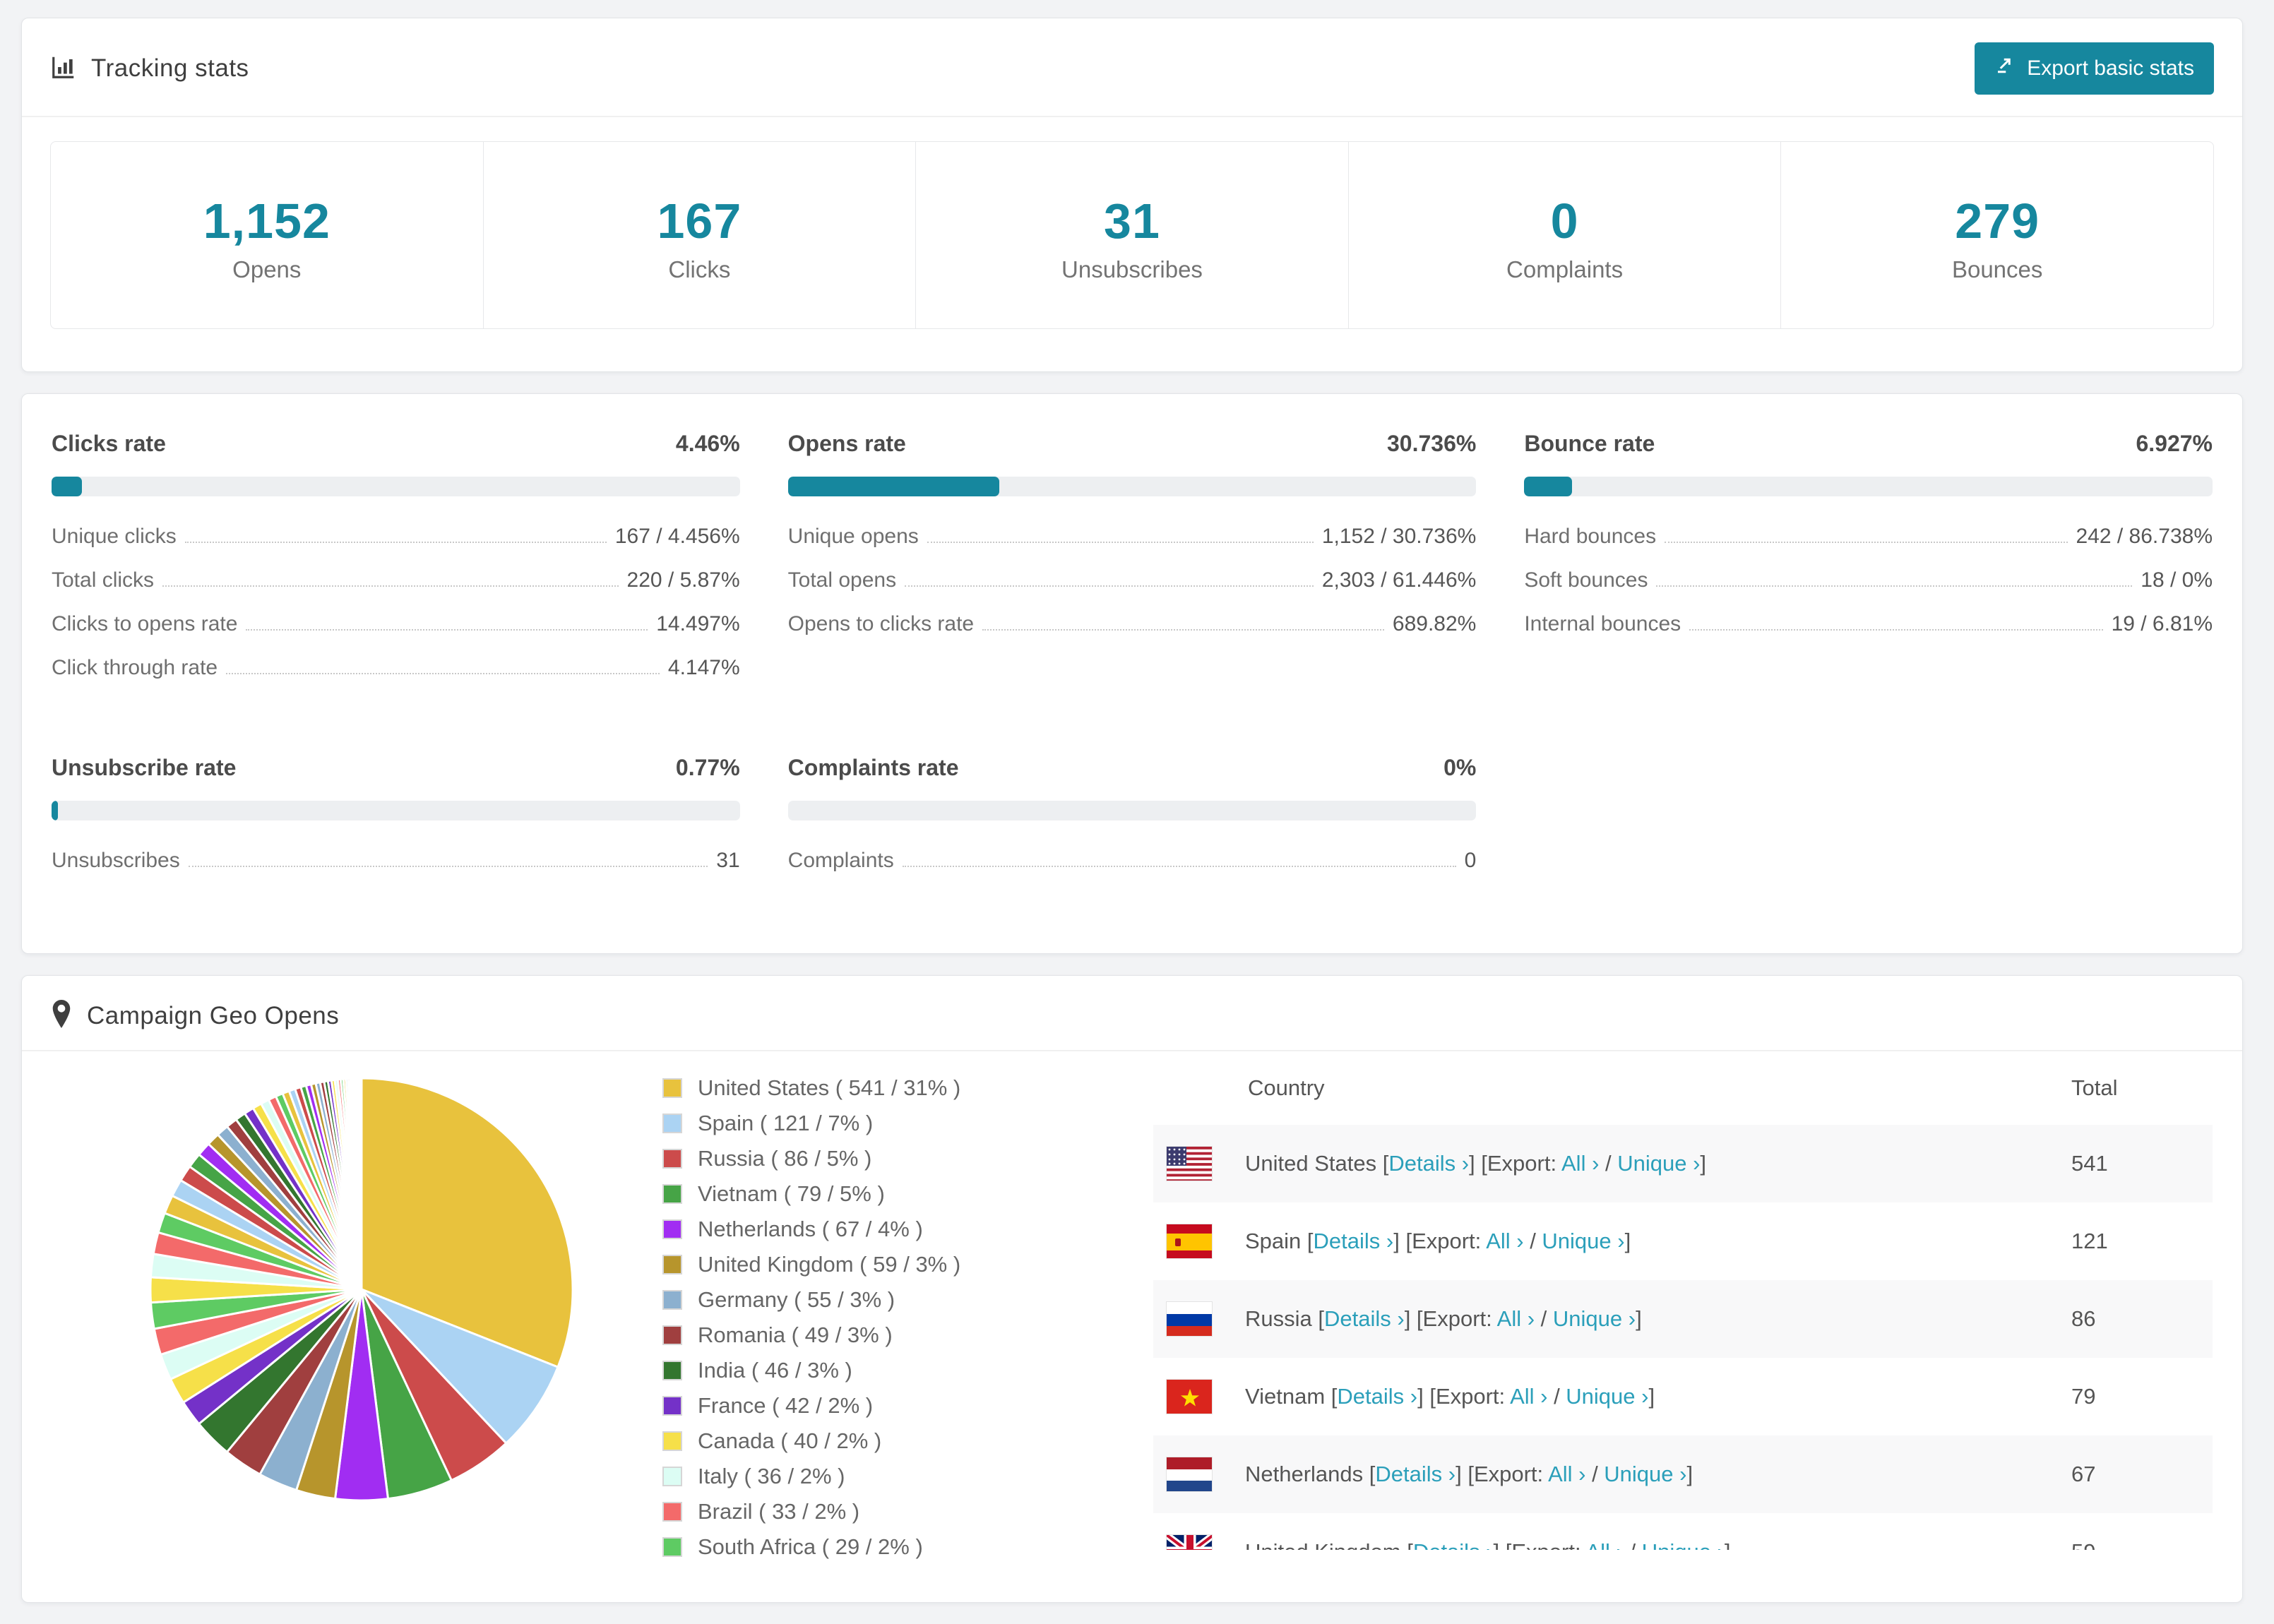  Describe the element at coordinates (786, 1405) in the screenshot. I see `legend-label: France ( 42 / 2% )` at that location.